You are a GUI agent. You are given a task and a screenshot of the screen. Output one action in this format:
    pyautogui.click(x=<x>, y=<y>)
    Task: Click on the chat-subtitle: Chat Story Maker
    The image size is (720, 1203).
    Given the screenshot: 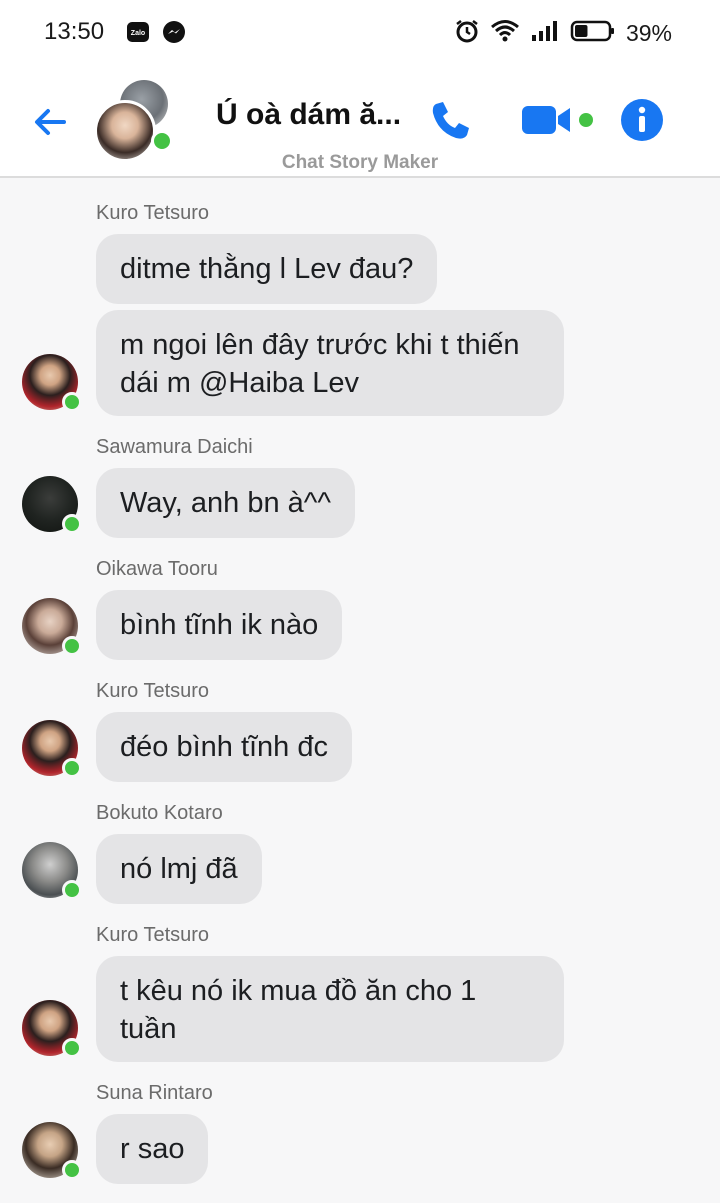 What is the action you would take?
    pyautogui.click(x=360, y=162)
    